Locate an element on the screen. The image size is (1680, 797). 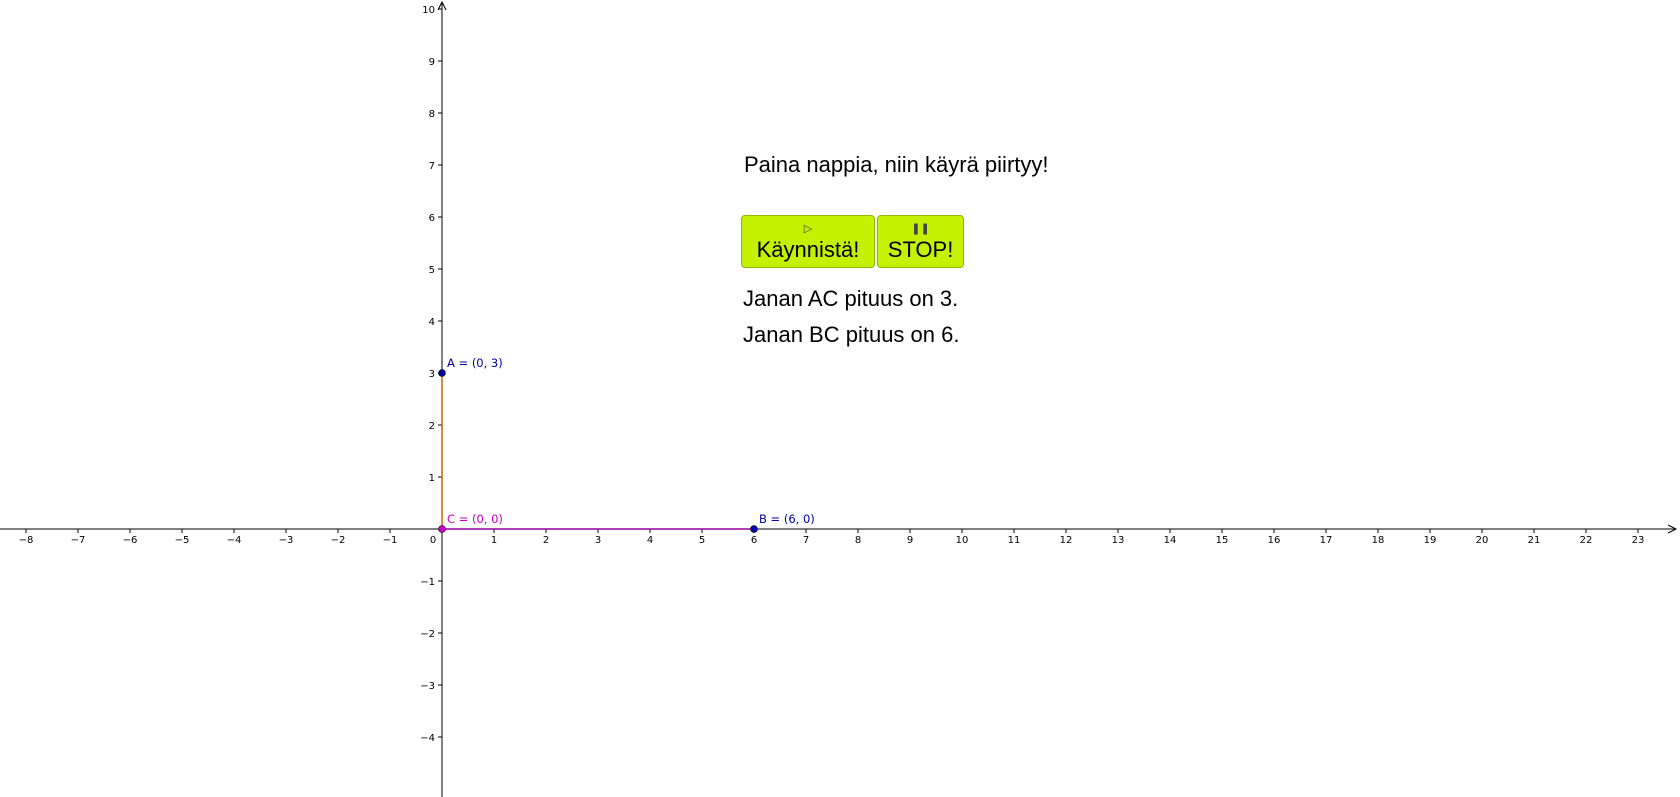
y-tick-label: 10 is located at coordinates (428, 10).